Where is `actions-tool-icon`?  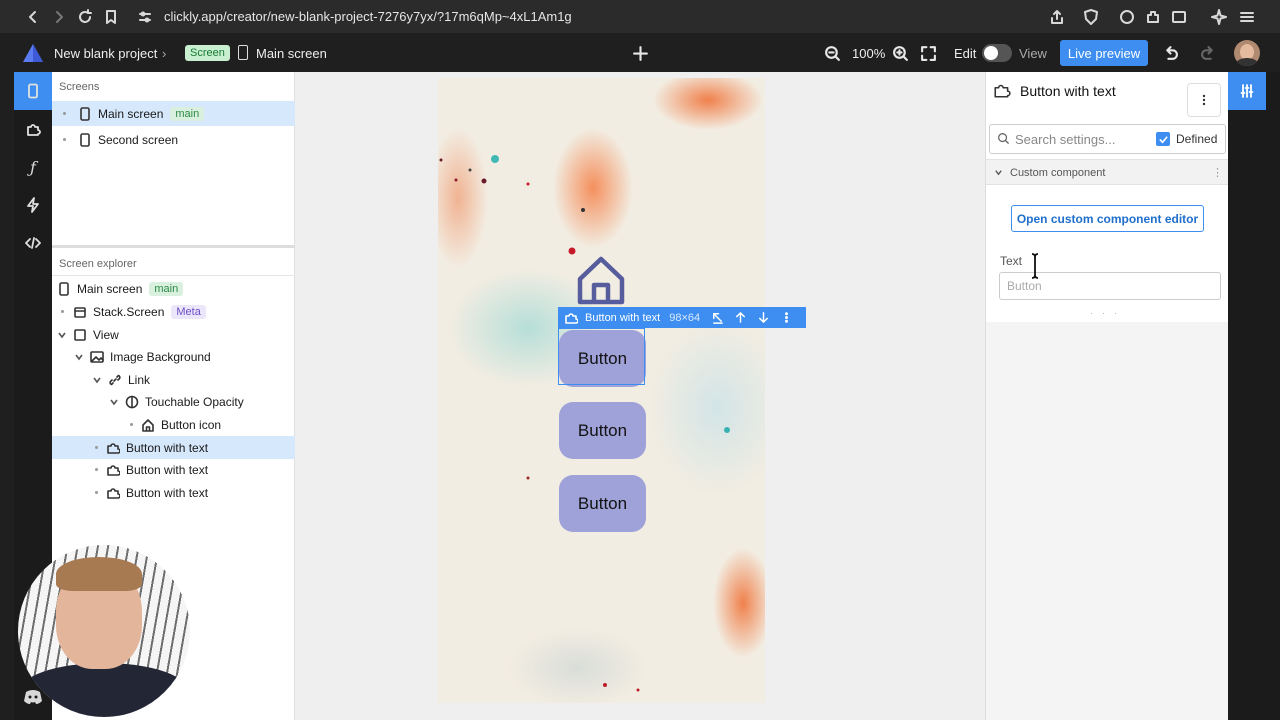
actions-tool-icon is located at coordinates (33, 205).